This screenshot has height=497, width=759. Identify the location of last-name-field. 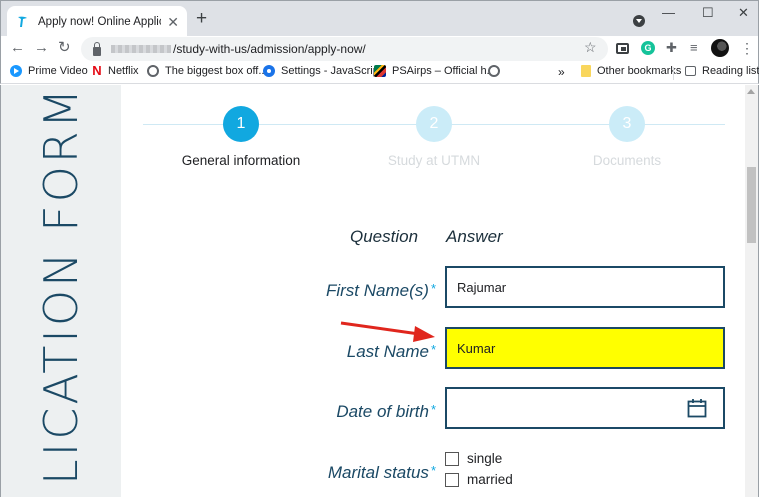
(585, 348).